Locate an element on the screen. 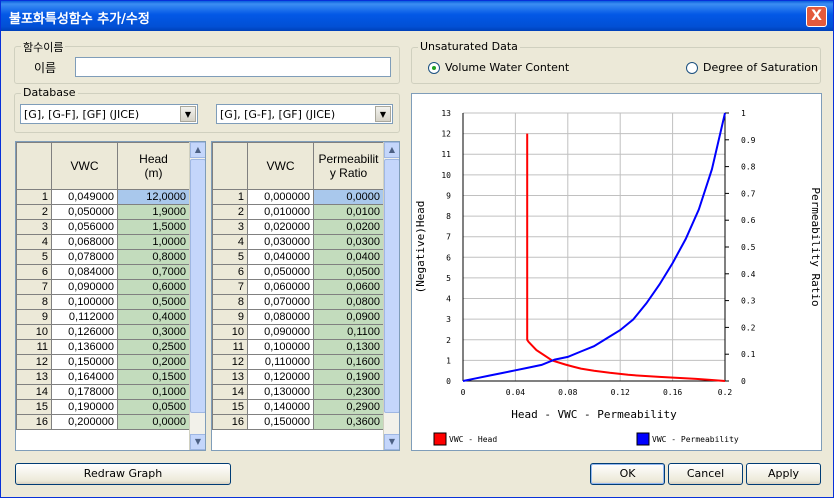 The image size is (834, 498). table-row: 1 0,049000 12,0000 is located at coordinates (103, 197).